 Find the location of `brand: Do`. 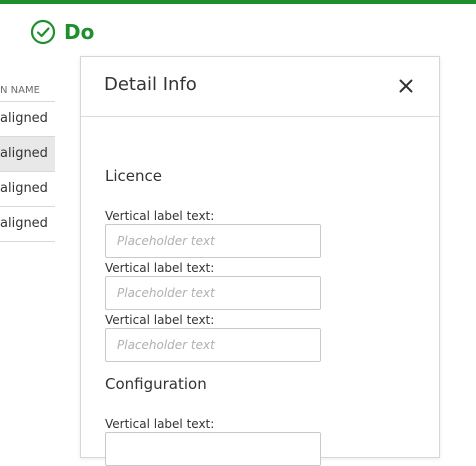

brand: Do is located at coordinates (62, 32).